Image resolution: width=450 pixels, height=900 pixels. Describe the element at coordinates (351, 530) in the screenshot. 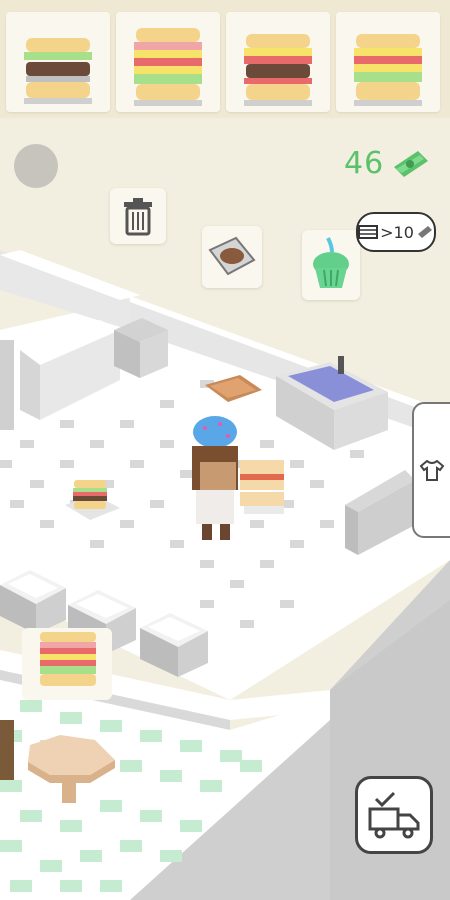

I see `right-counter-face` at that location.